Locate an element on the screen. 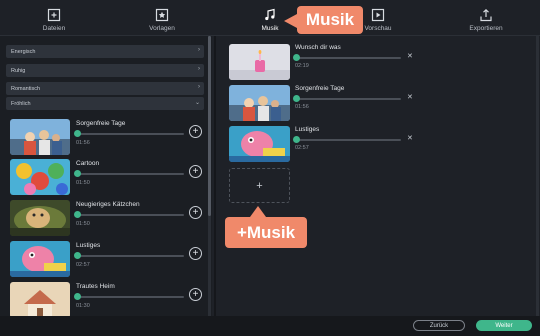 This screenshot has height=336, width=540. category-energetic: Energisch › is located at coordinates (105, 51).